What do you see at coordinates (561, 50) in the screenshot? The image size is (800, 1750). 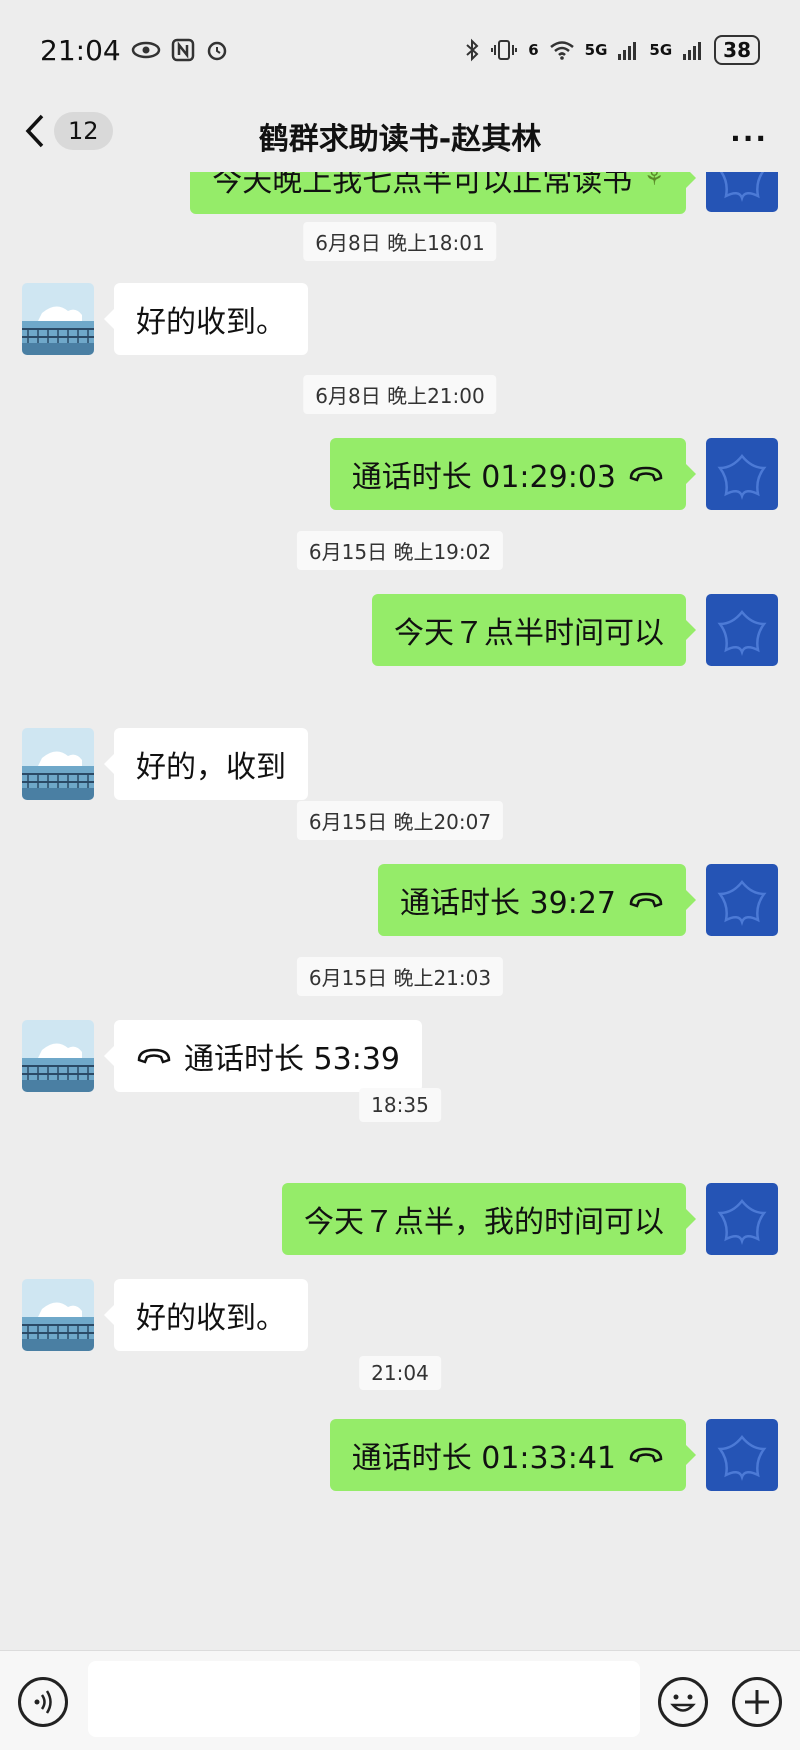 I see `wifi-icon` at bounding box center [561, 50].